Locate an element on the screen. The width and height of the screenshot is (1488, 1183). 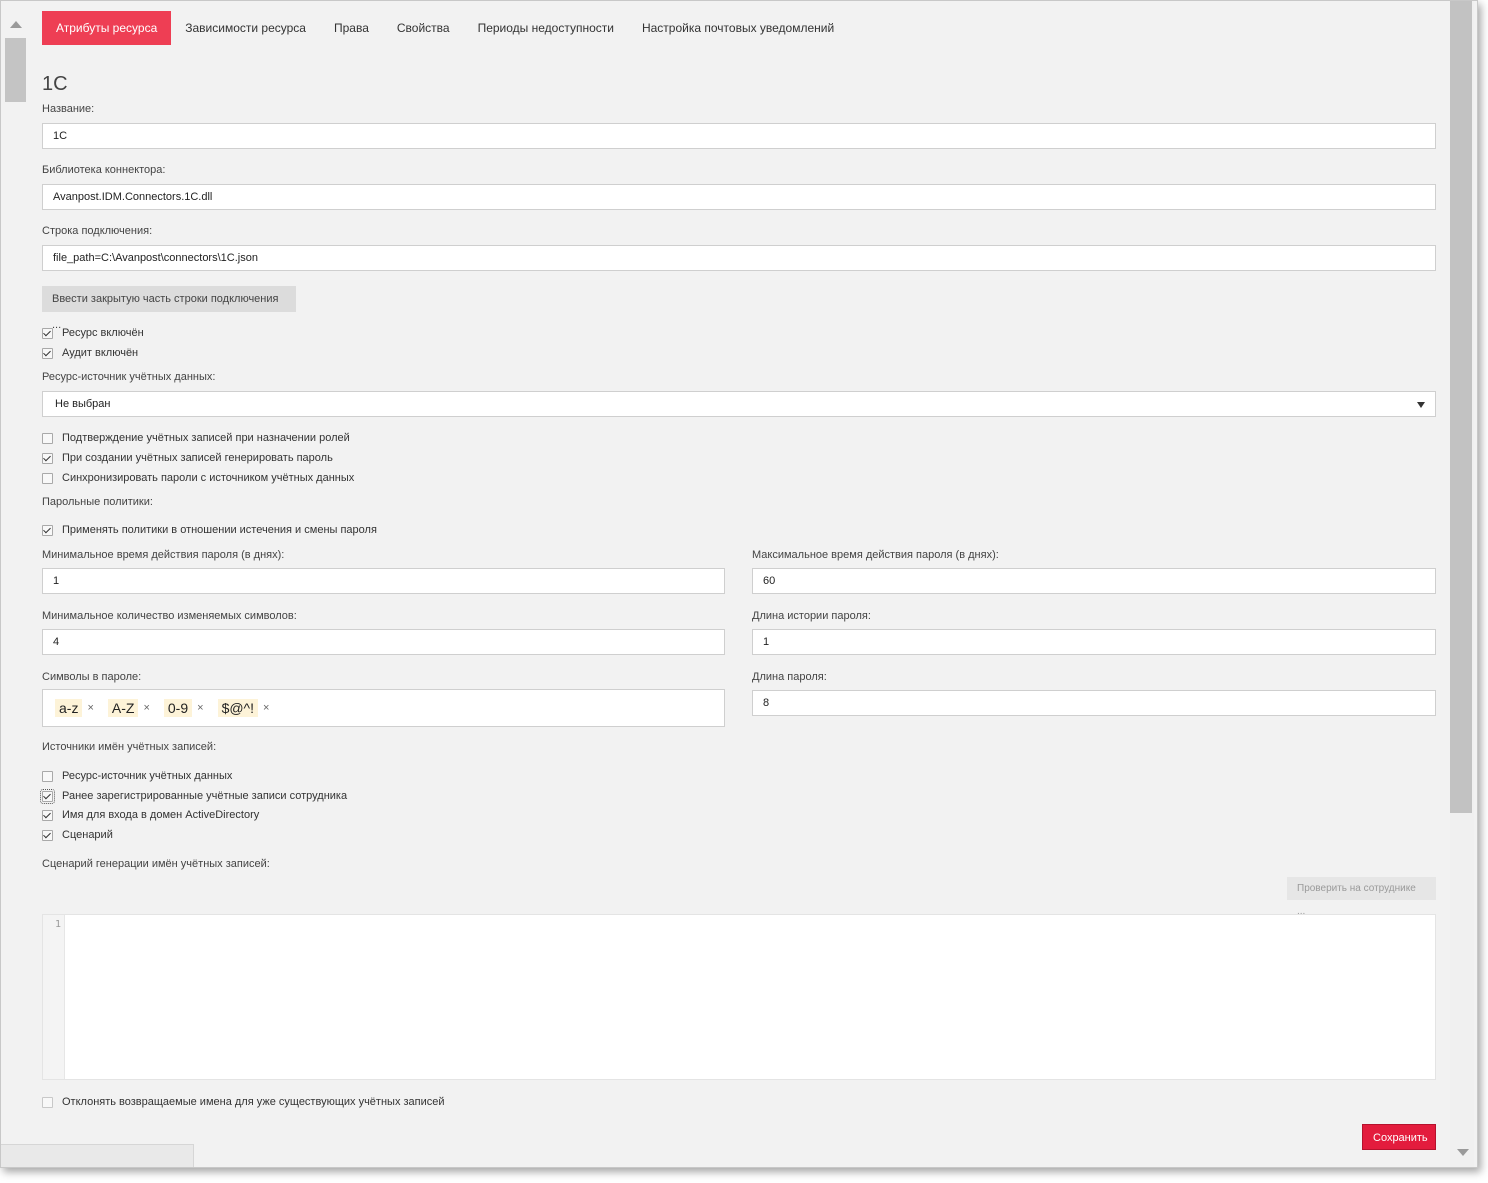
save-button: Сохранить is located at coordinates (1399, 1137).